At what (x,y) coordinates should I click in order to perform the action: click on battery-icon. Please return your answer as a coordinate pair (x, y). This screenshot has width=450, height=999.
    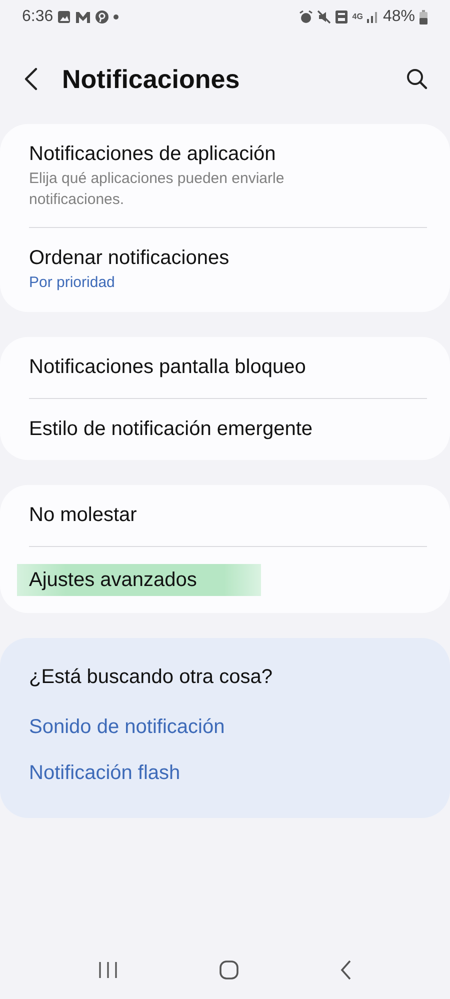
    Looking at the image, I should click on (423, 17).